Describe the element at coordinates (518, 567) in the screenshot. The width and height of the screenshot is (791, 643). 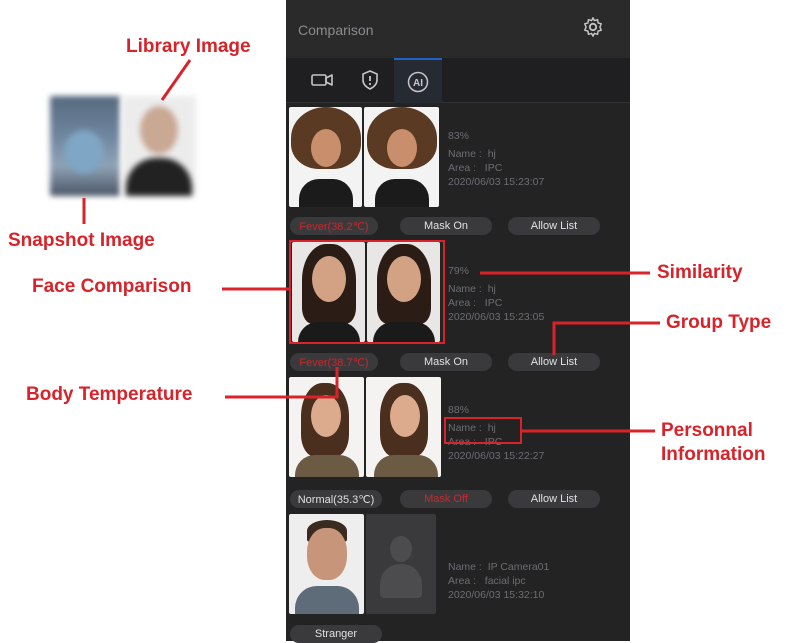
I see `name-value: IP Camera01` at that location.